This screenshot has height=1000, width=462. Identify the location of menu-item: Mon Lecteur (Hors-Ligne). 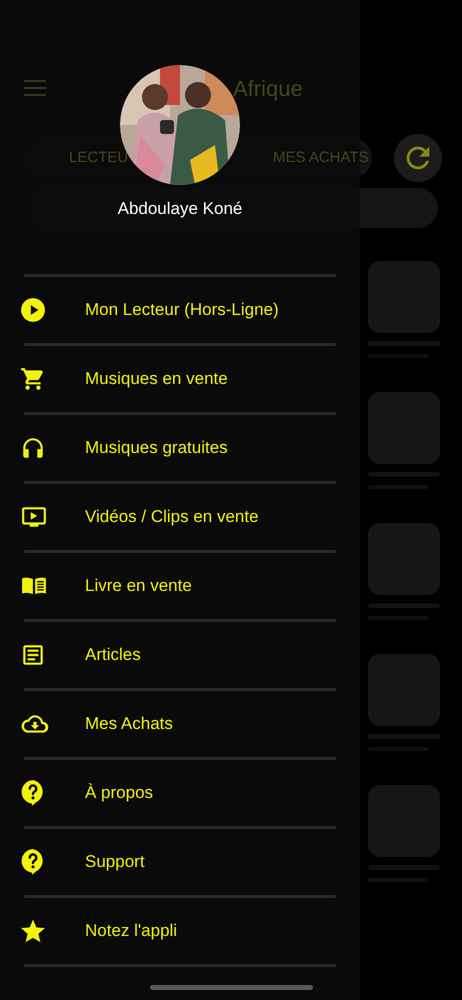
(180, 309).